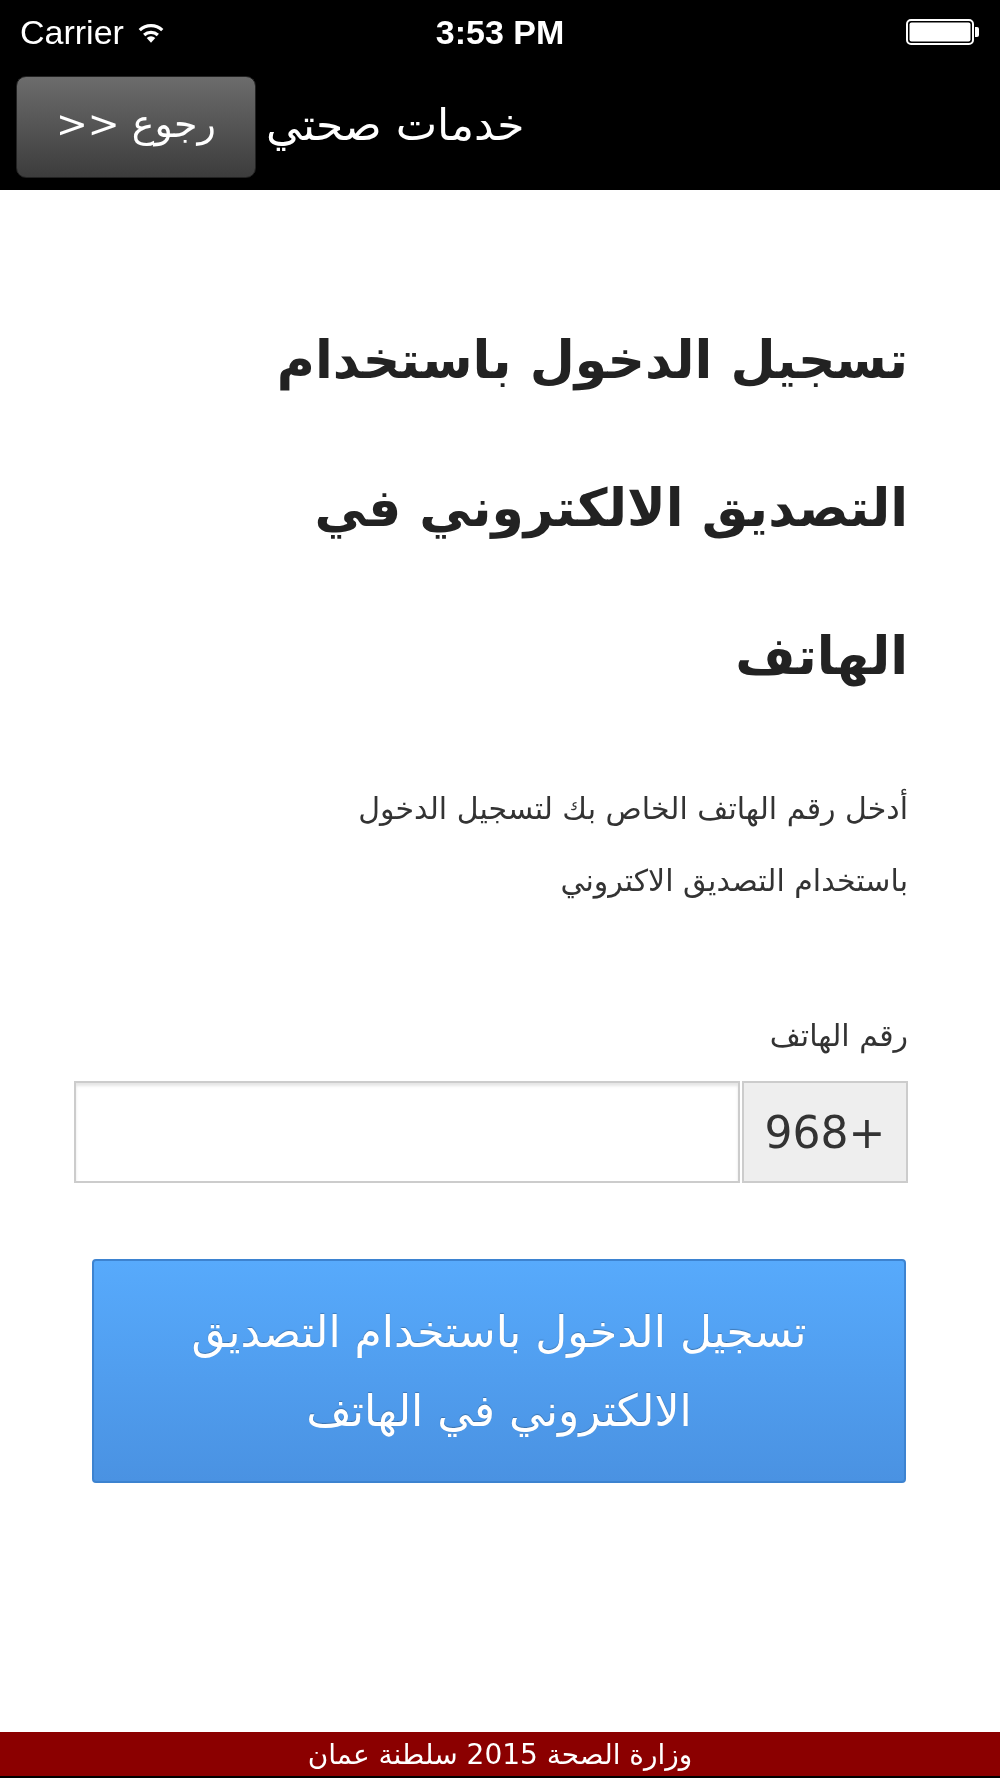 The height and width of the screenshot is (1778, 1000). I want to click on page-heading: تسجيل الدخول باستخدام التصديق الالكتروني في الهاتف, so click(591, 509).